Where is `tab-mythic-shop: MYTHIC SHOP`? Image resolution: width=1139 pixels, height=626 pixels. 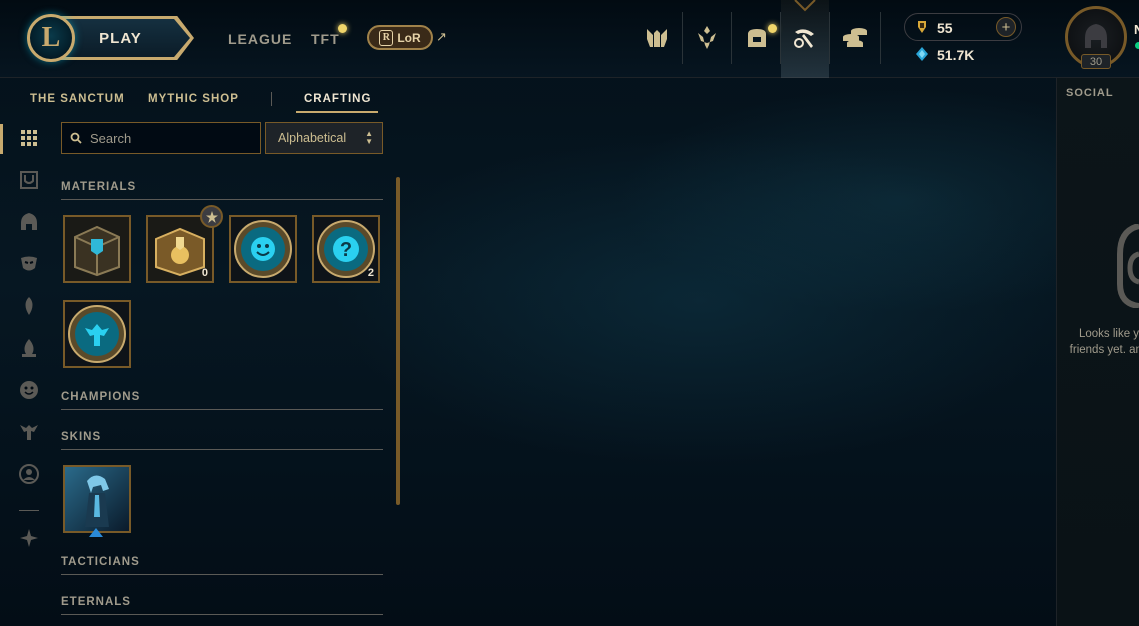 tab-mythic-shop: MYTHIC SHOP is located at coordinates (193, 99).